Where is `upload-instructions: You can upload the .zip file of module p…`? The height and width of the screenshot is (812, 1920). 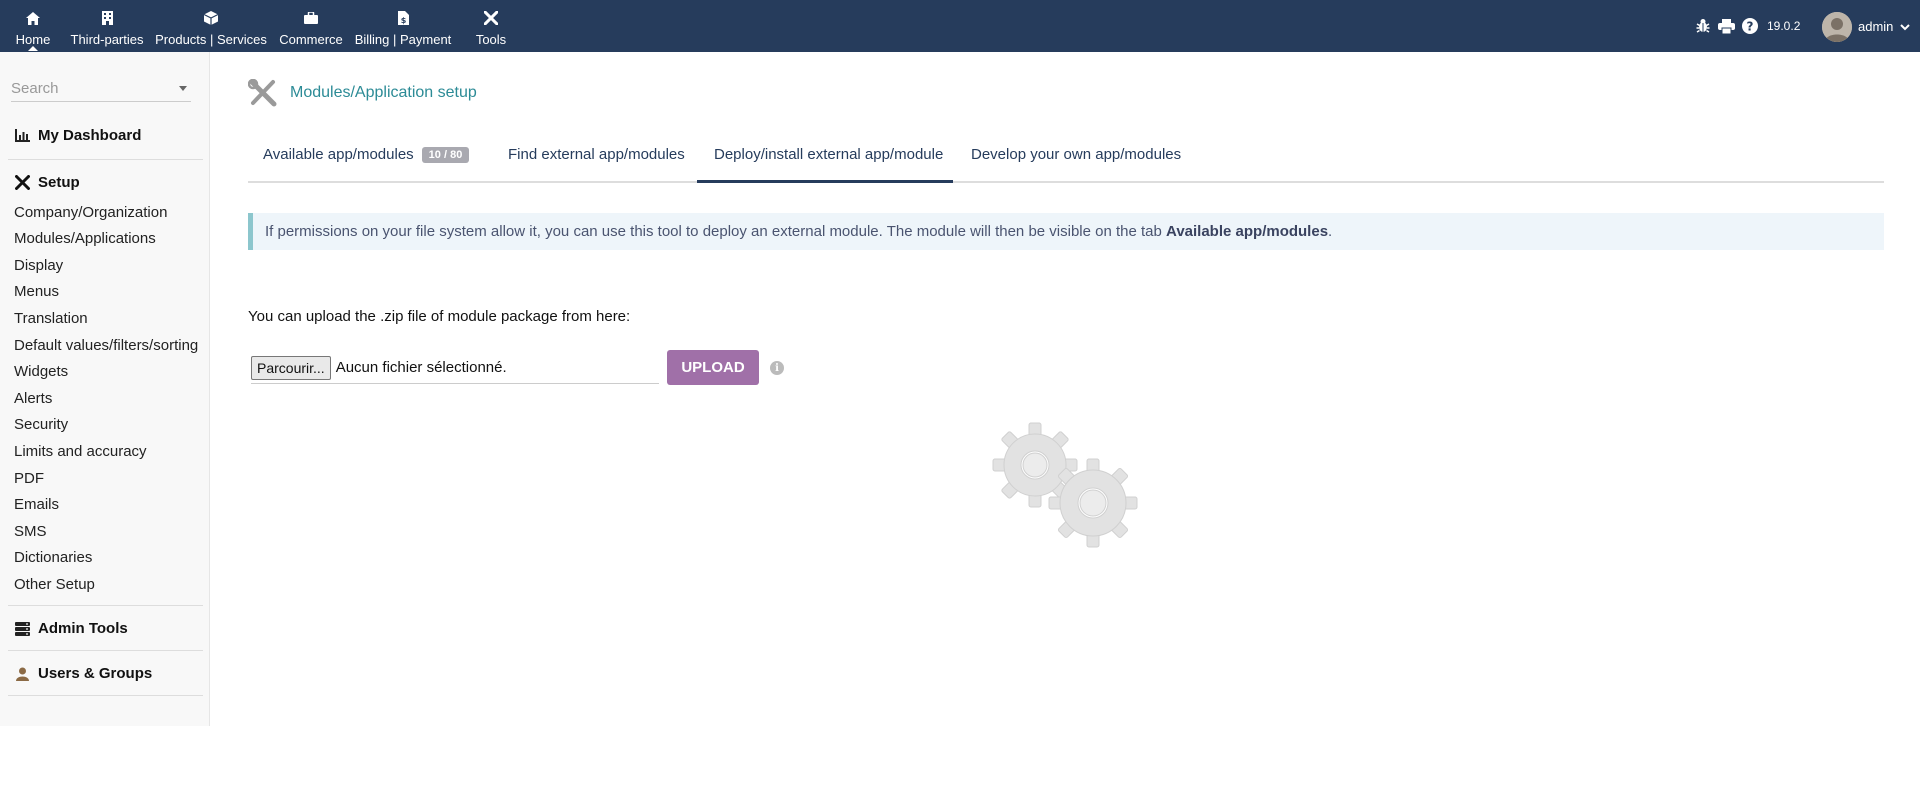 upload-instructions: You can upload the .zip file of module p… is located at coordinates (439, 316).